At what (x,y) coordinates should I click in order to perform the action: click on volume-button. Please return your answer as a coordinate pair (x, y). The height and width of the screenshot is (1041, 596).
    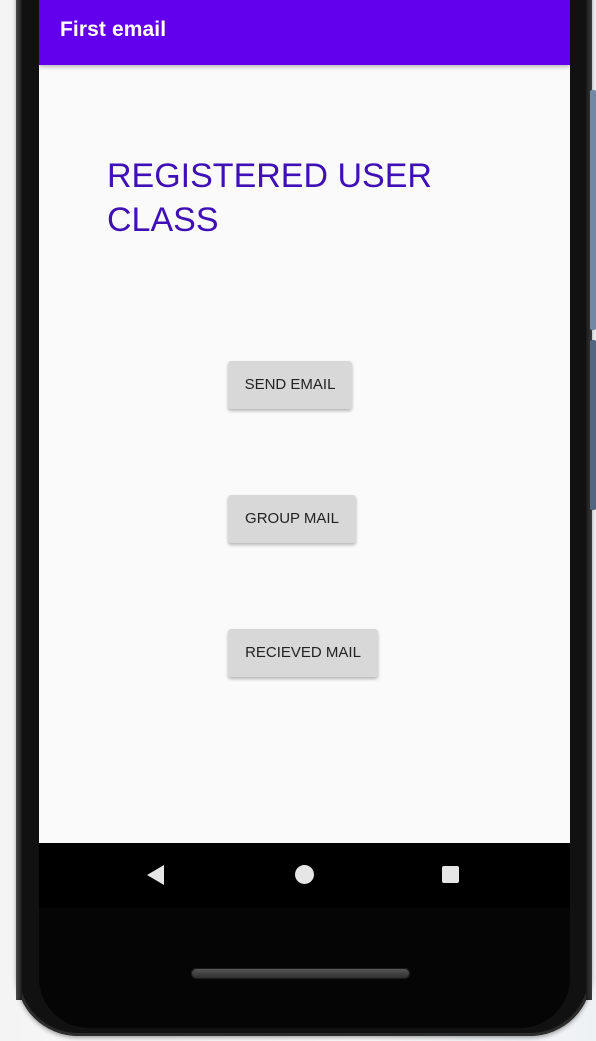
    Looking at the image, I should click on (593, 425).